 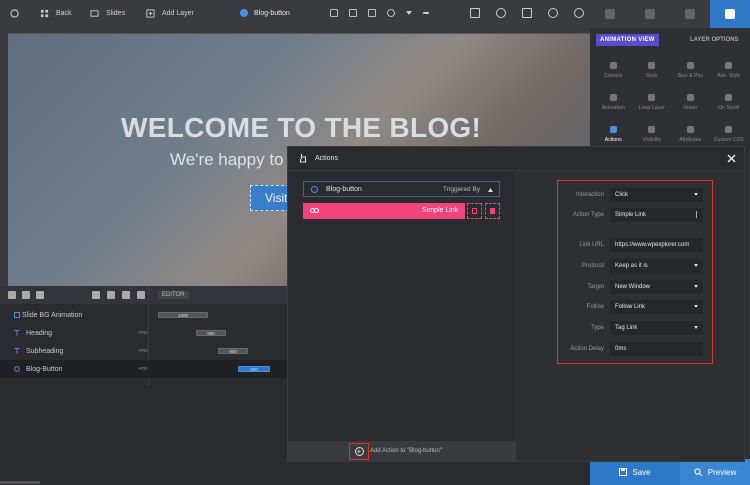 What do you see at coordinates (613, 65) in the screenshot?
I see `brush-icon` at bounding box center [613, 65].